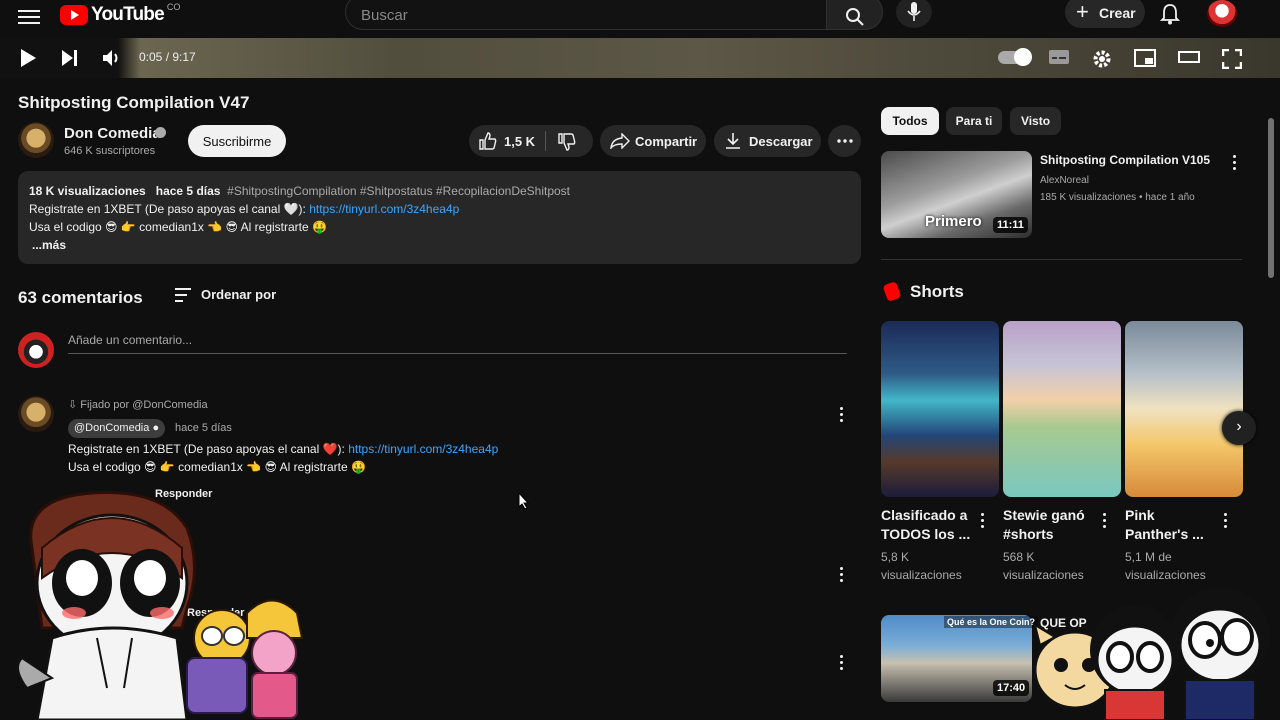 This screenshot has height=720, width=1280. I want to click on channel-avatar, so click(36, 140).